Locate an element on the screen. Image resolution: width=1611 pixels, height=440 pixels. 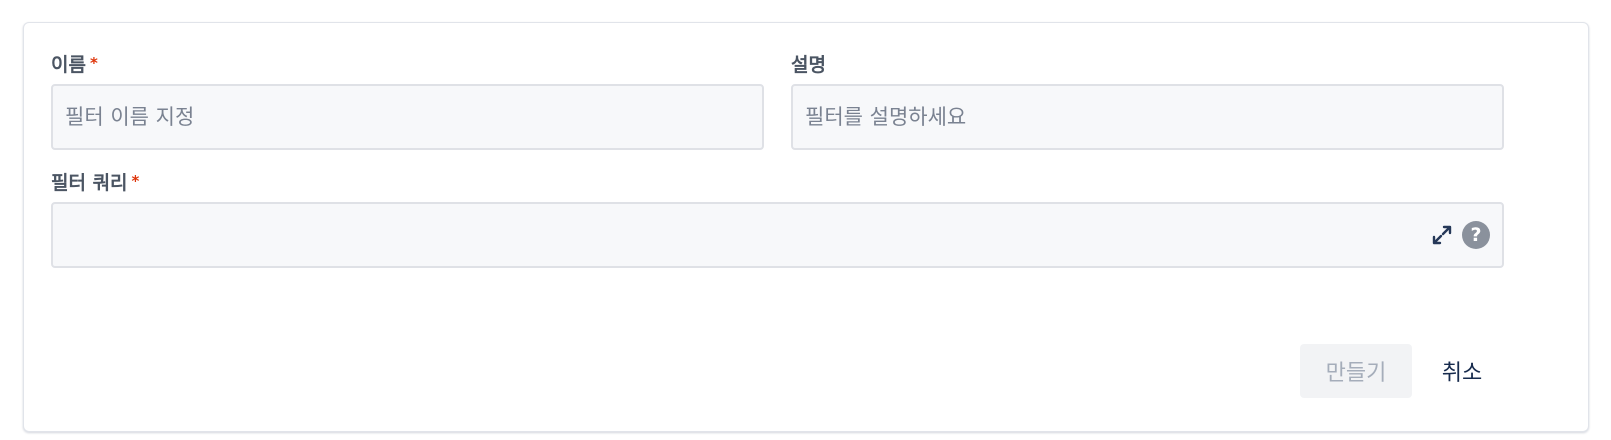
name-label-text: 이름 is located at coordinates (68, 65).